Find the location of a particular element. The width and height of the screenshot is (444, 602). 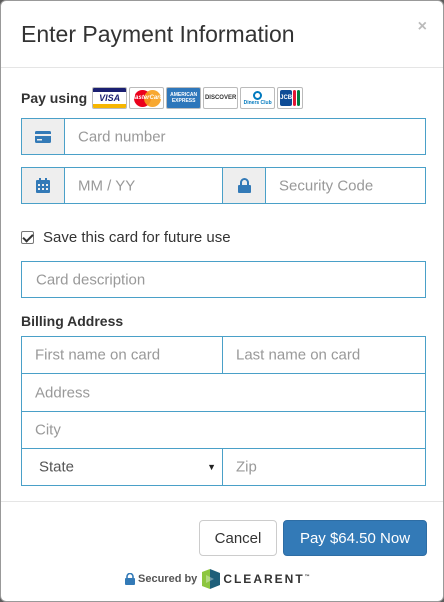

security-code-addon is located at coordinates (244, 185).